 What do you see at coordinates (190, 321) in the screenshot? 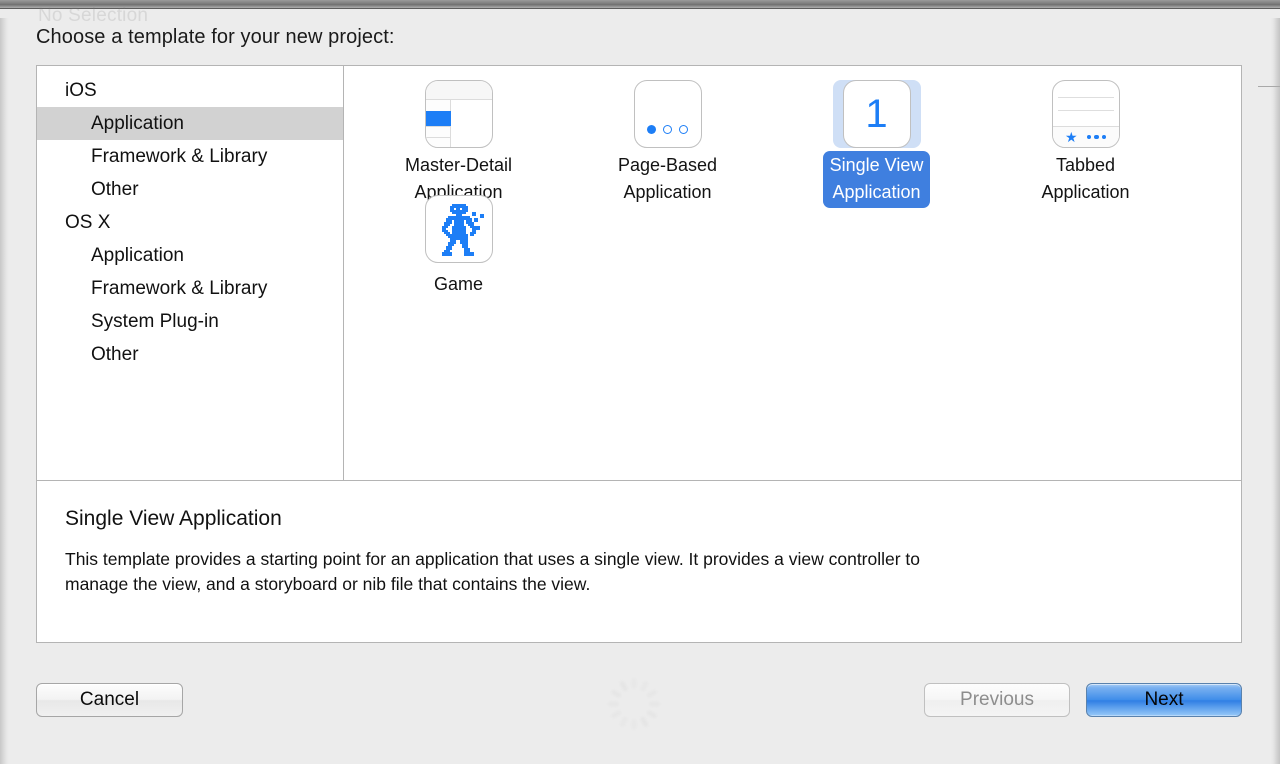
I see `sidebar-item-osx-system-plugin: System Plug-in` at bounding box center [190, 321].